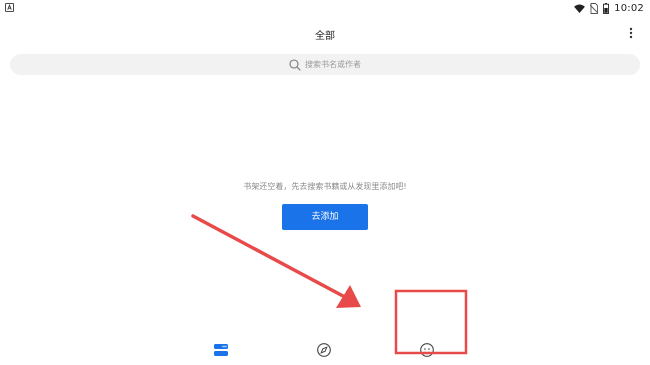  I want to click on status-bar: 10:02, so click(325, 8).